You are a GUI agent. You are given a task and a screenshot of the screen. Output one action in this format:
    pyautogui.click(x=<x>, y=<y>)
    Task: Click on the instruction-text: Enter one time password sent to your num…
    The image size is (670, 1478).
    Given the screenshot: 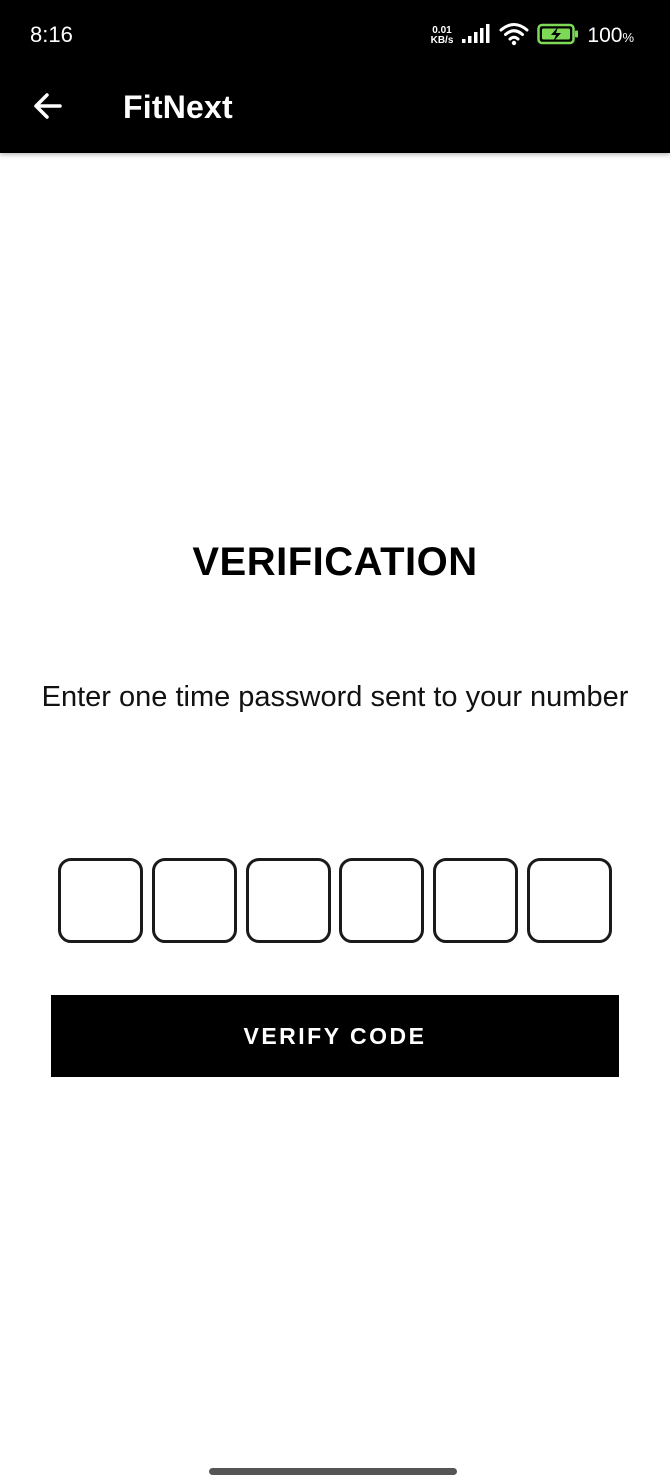 What is the action you would take?
    pyautogui.click(x=335, y=697)
    